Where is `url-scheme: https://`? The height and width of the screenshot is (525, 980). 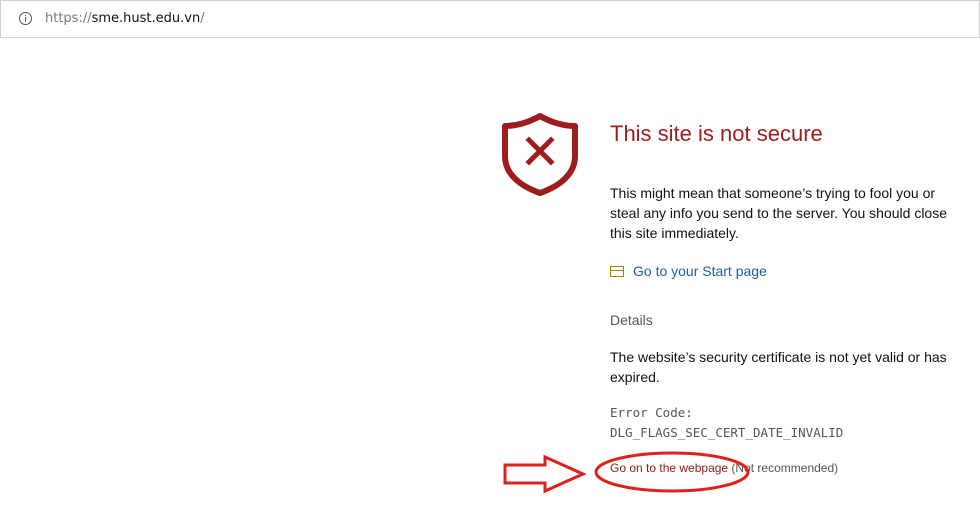
url-scheme: https:// is located at coordinates (68, 18).